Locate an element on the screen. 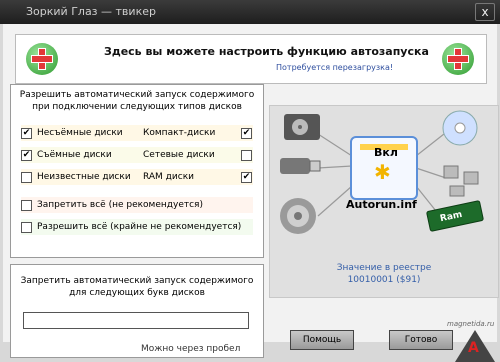 Image resolution: width=500 pixels, height=362 pixels. close-button: x is located at coordinates (485, 12).